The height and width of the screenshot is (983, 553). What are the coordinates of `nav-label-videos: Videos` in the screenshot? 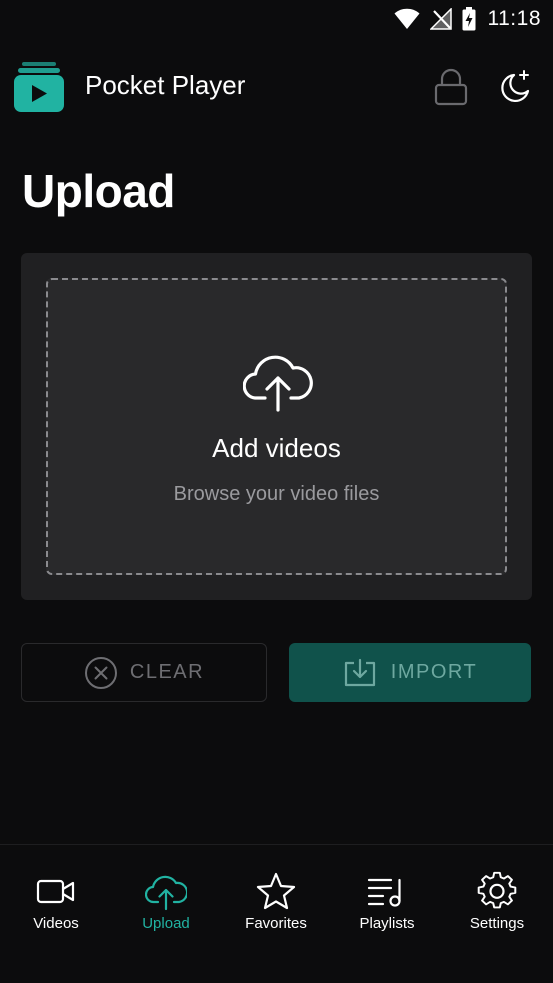 It's located at (56, 923).